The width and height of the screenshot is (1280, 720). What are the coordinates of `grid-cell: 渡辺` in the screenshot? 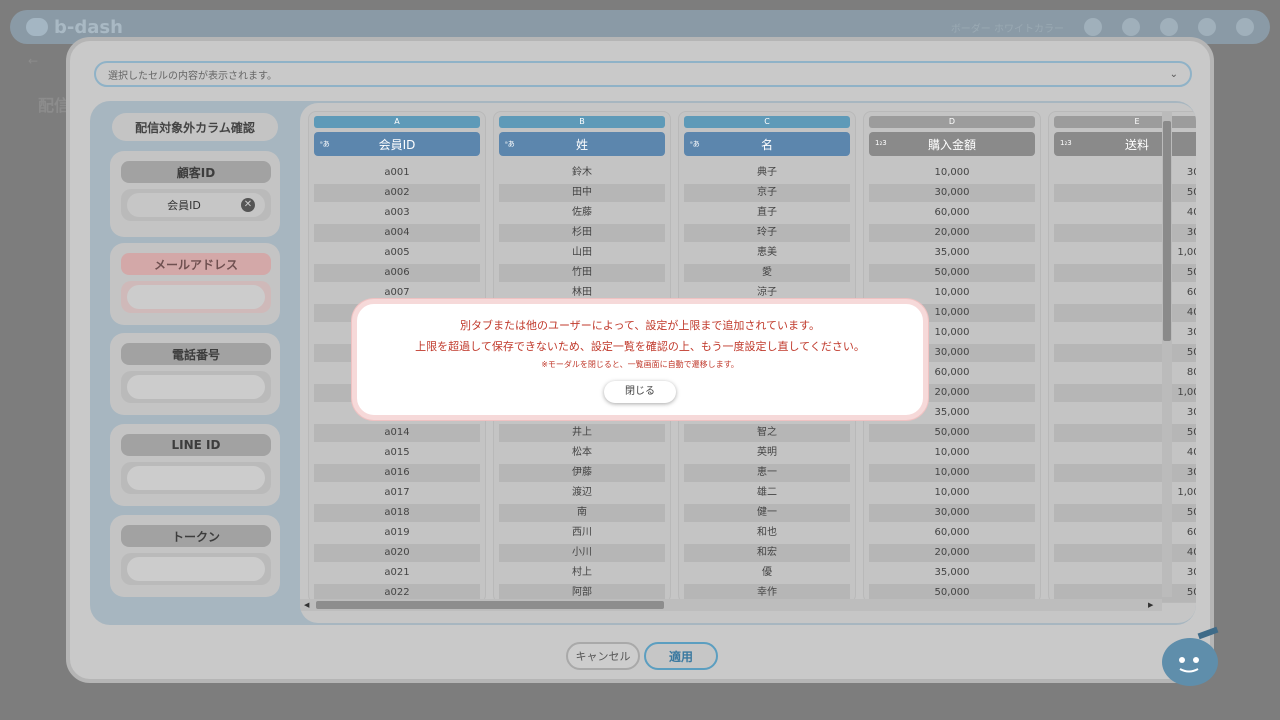 It's located at (582, 493).